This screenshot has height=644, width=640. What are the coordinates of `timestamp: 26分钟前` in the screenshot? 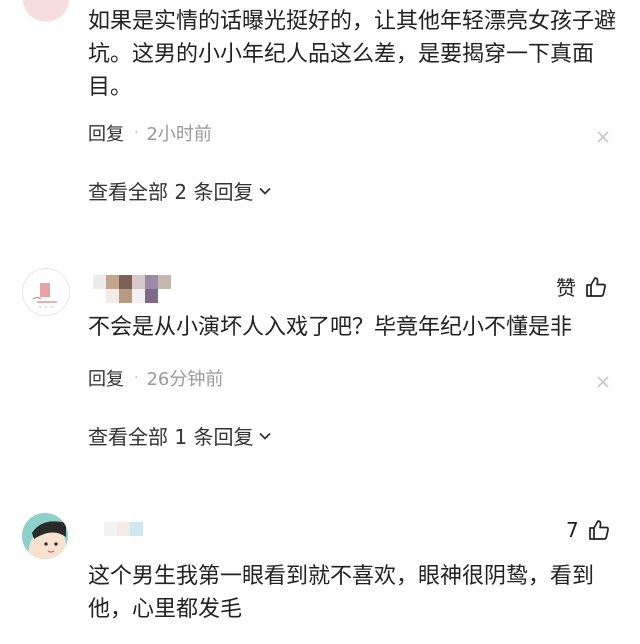 It's located at (185, 379).